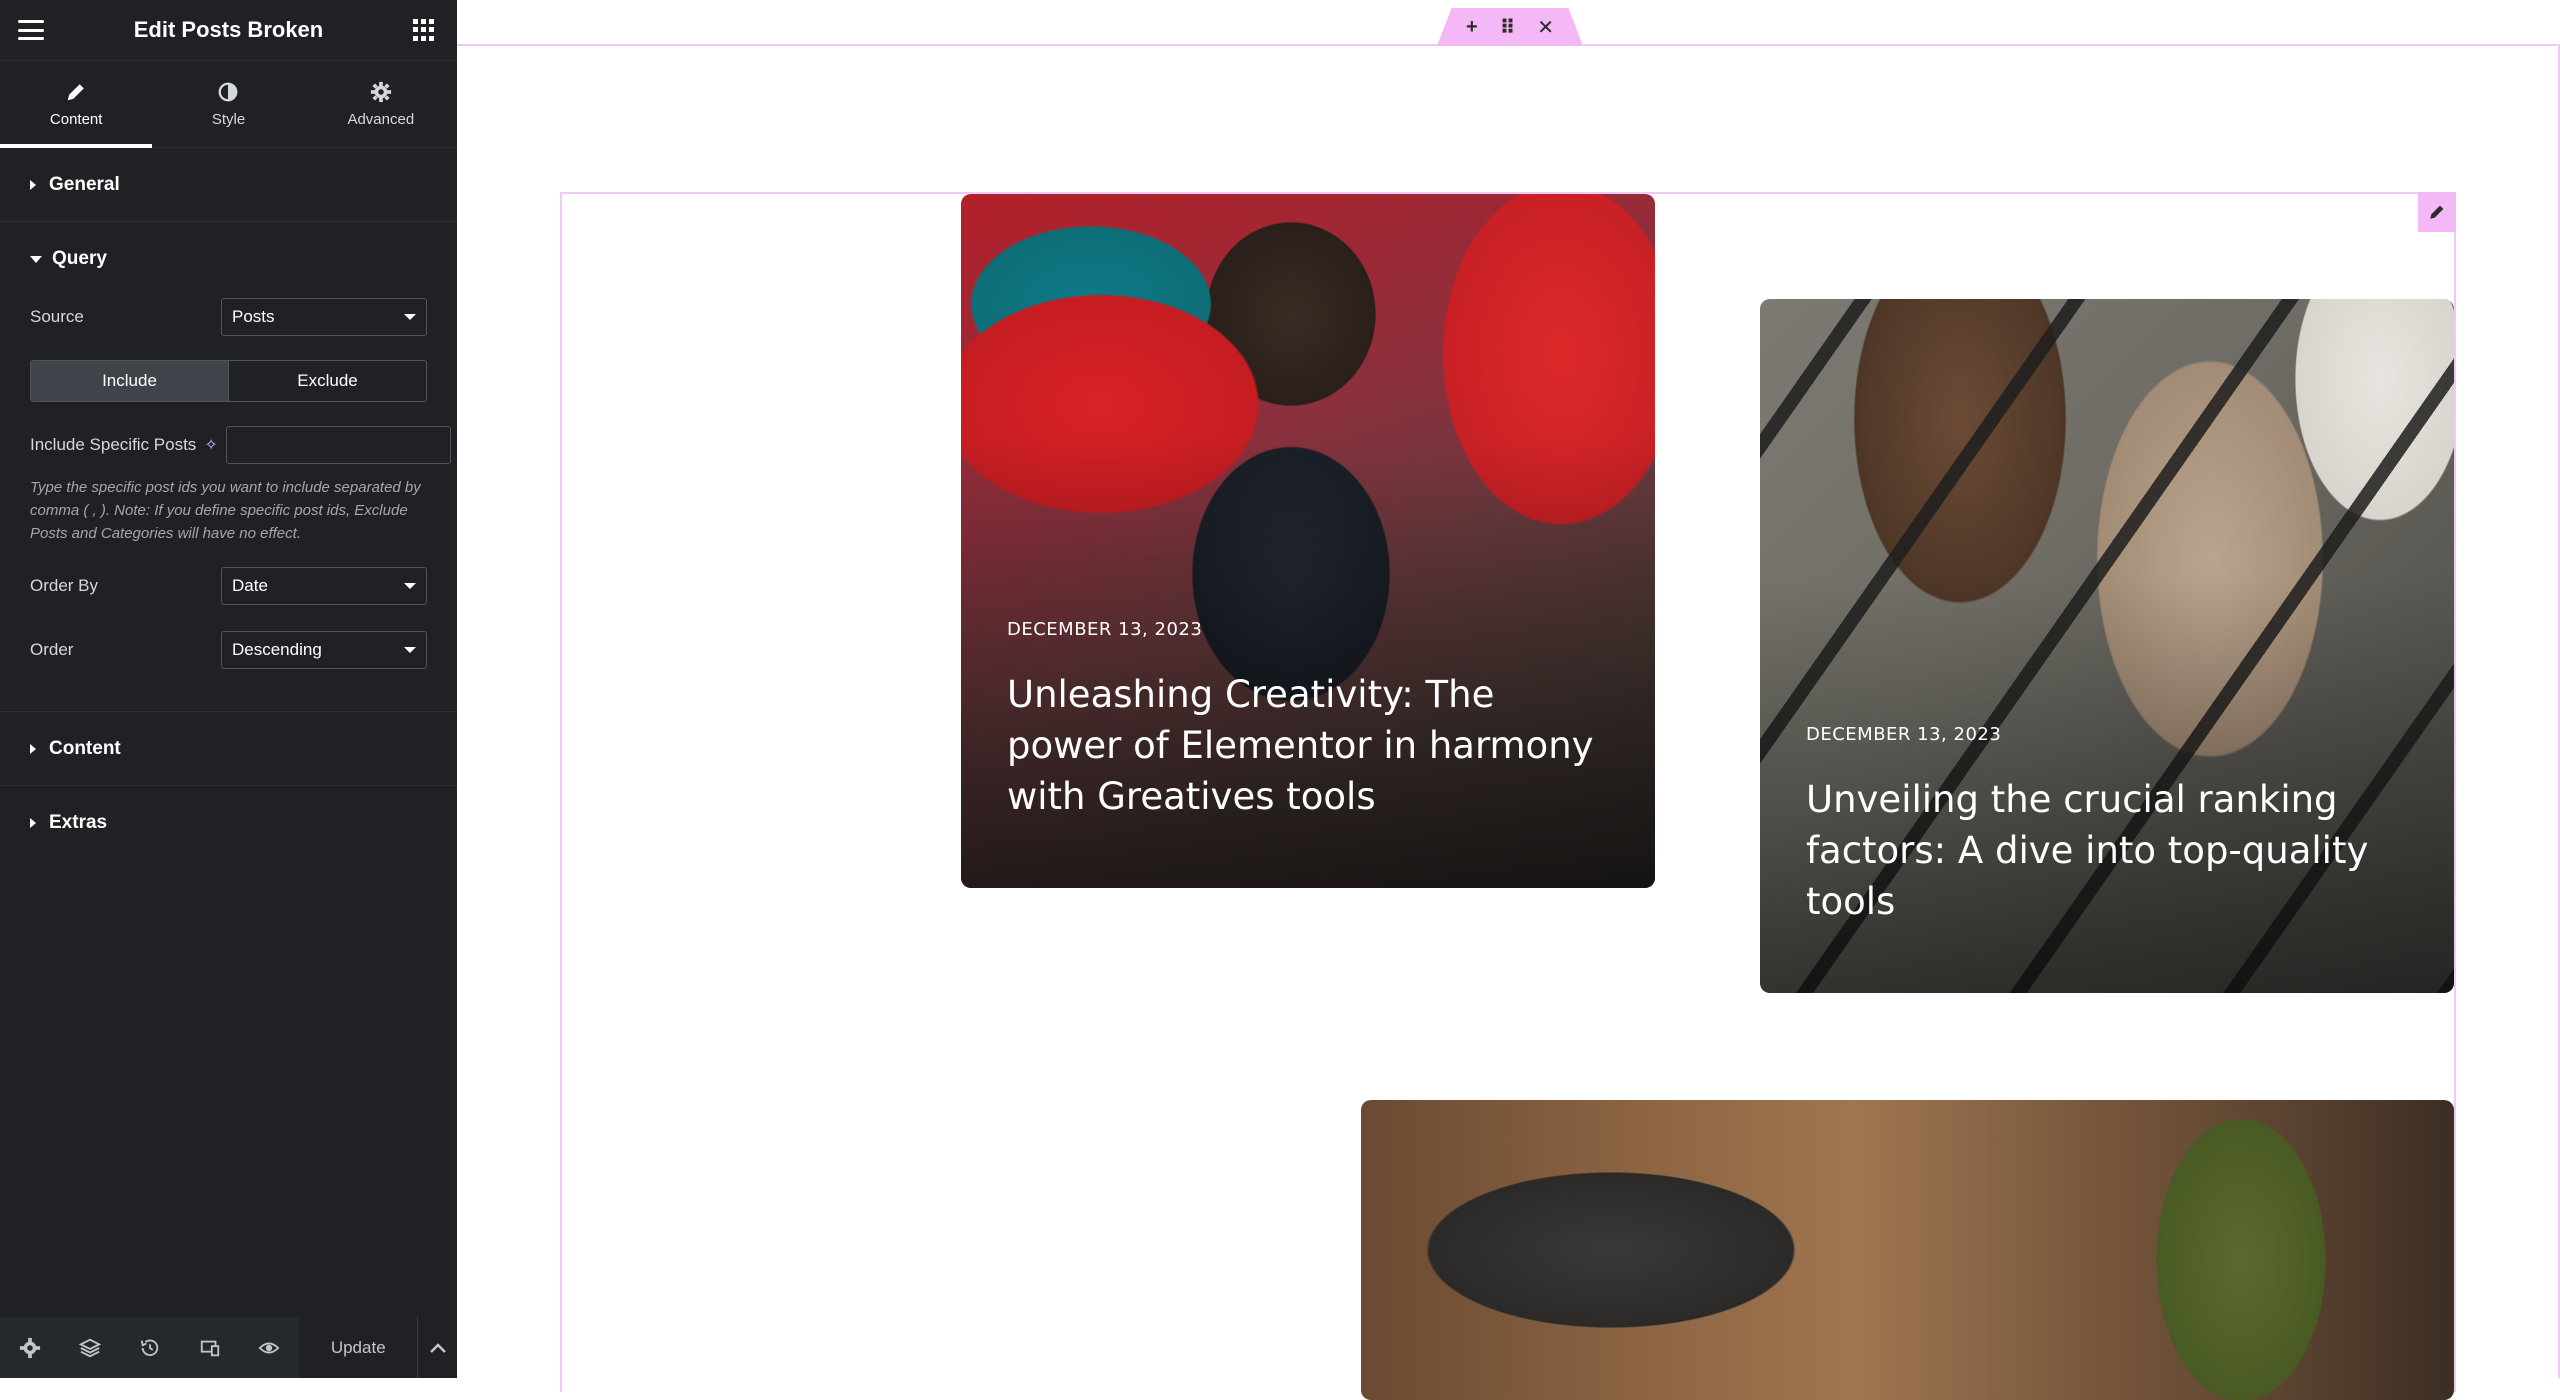 This screenshot has height=1400, width=2560. I want to click on delete-section-icon: ✕, so click(1545, 27).